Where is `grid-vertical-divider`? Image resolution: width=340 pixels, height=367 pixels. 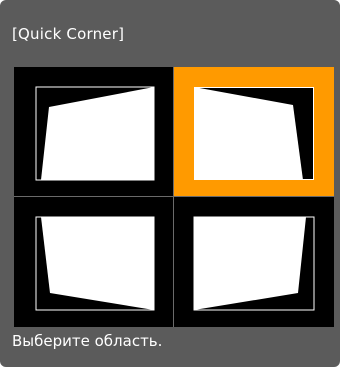
grid-vertical-divider is located at coordinates (173, 197).